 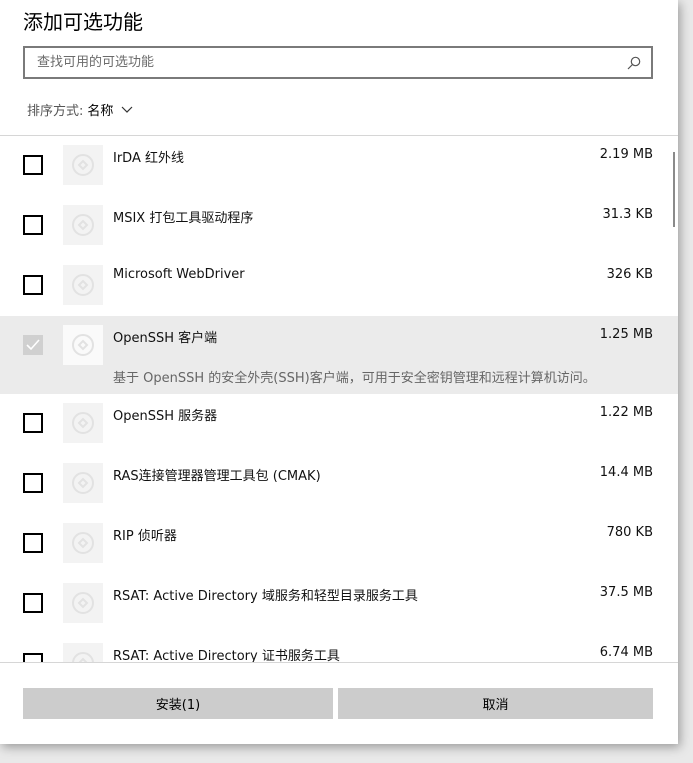 I want to click on feature-size: 14.4 MB, so click(x=626, y=472).